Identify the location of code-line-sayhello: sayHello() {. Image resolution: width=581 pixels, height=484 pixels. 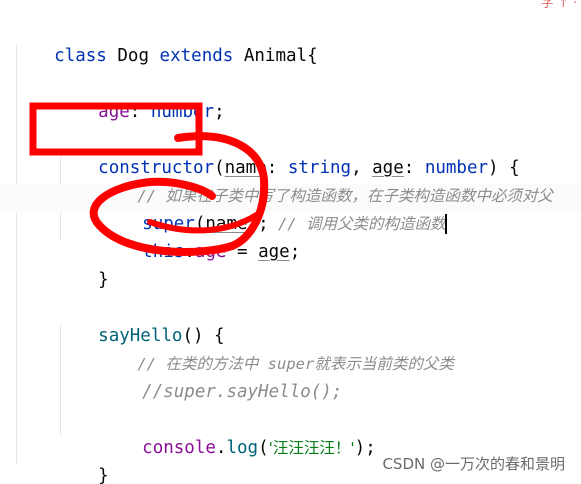
(140, 320).